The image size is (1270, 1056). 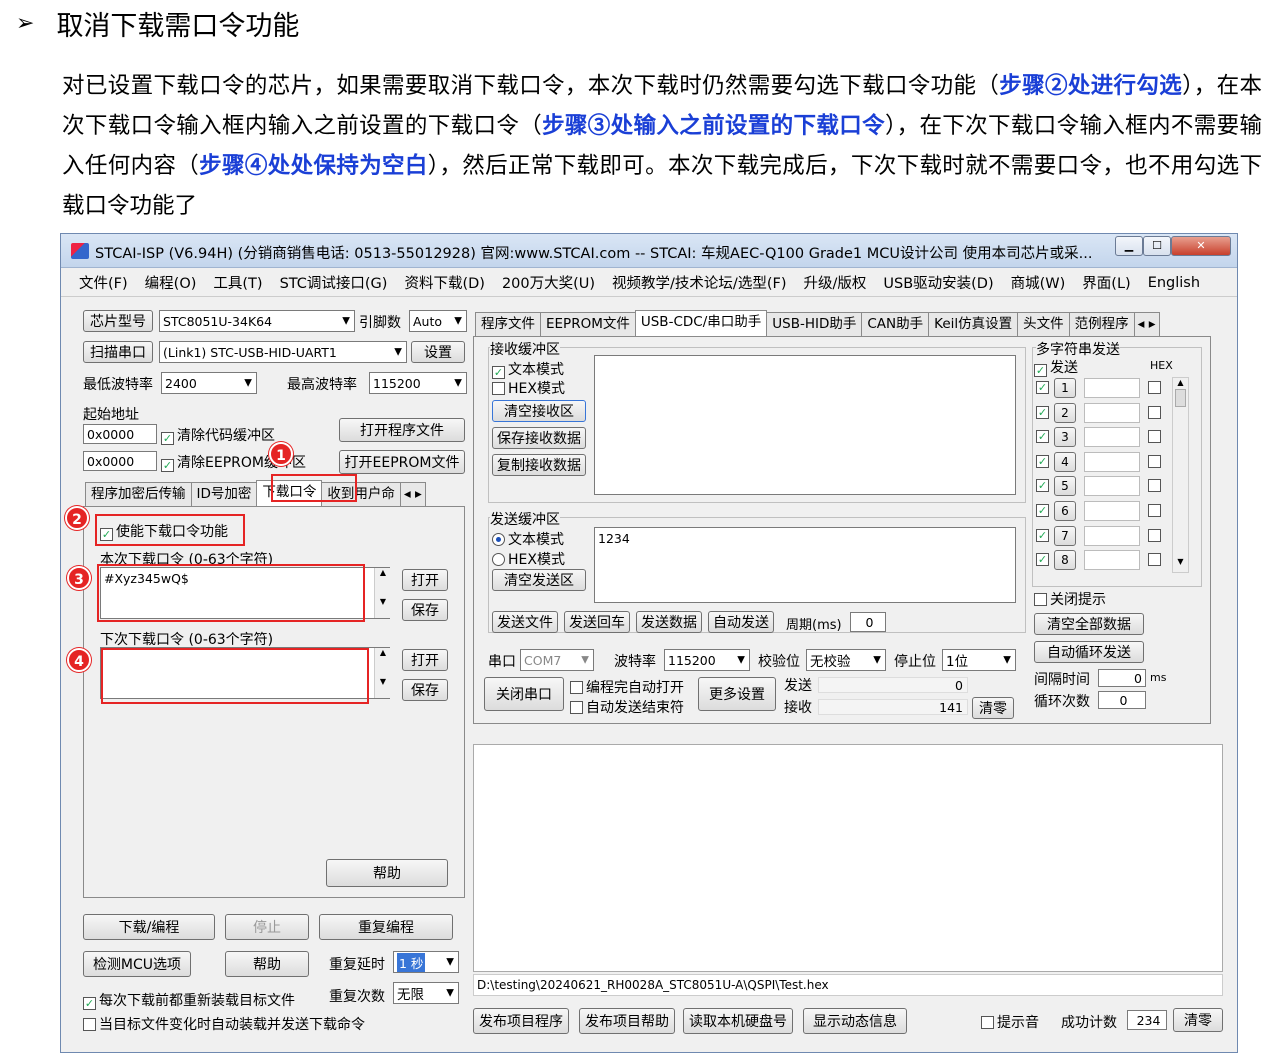 I want to click on send-cr-button: 发送回车, so click(x=597, y=622).